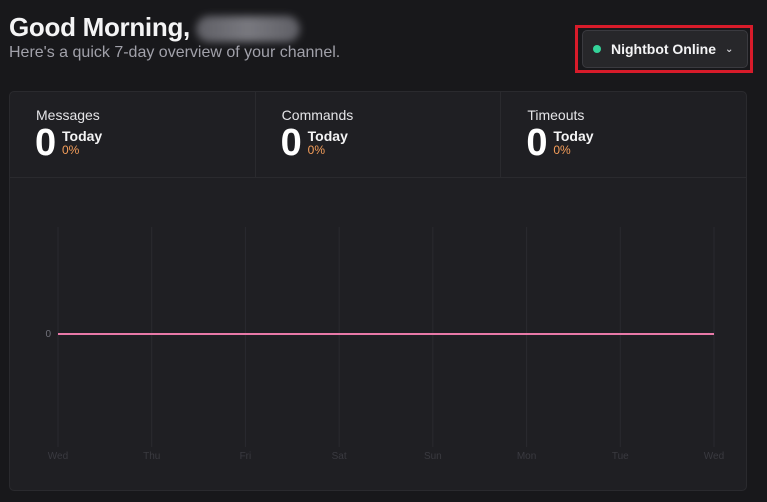 The height and width of the screenshot is (502, 767). Describe the element at coordinates (247, 28) in the screenshot. I see `blurred-username` at that location.